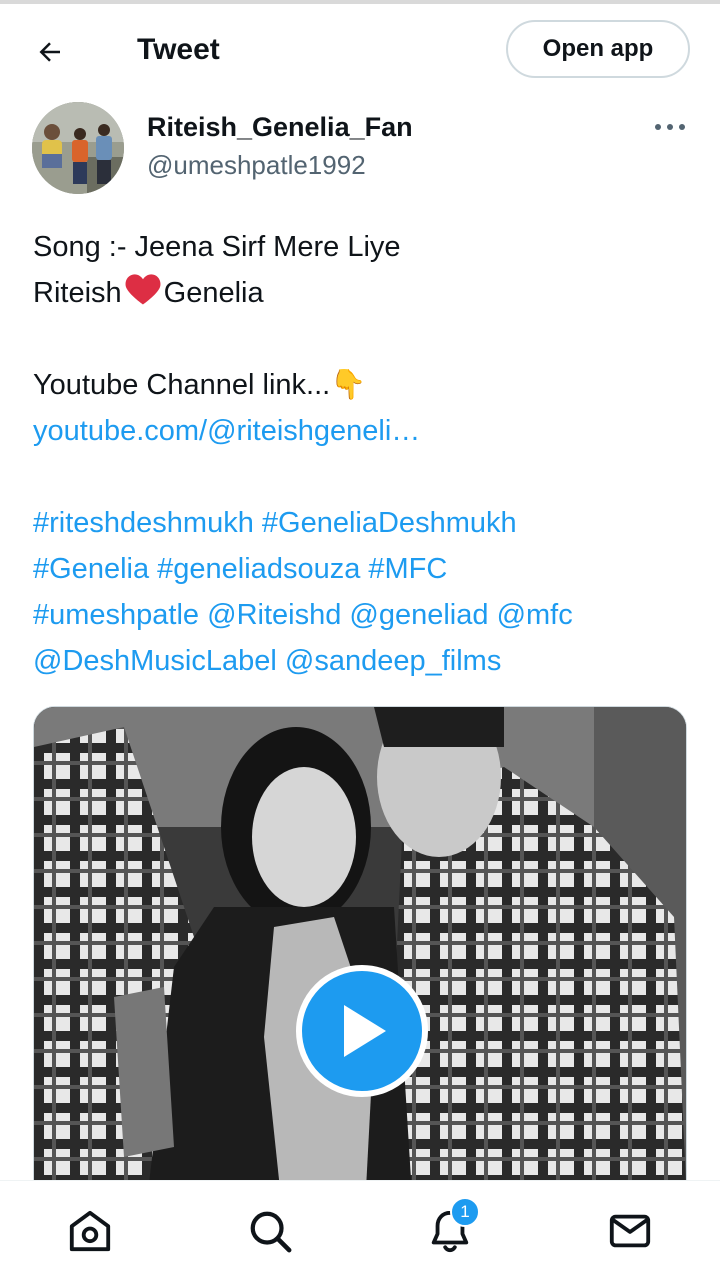  Describe the element at coordinates (348, 385) in the screenshot. I see `pointing-down-emoji: 👇` at that location.